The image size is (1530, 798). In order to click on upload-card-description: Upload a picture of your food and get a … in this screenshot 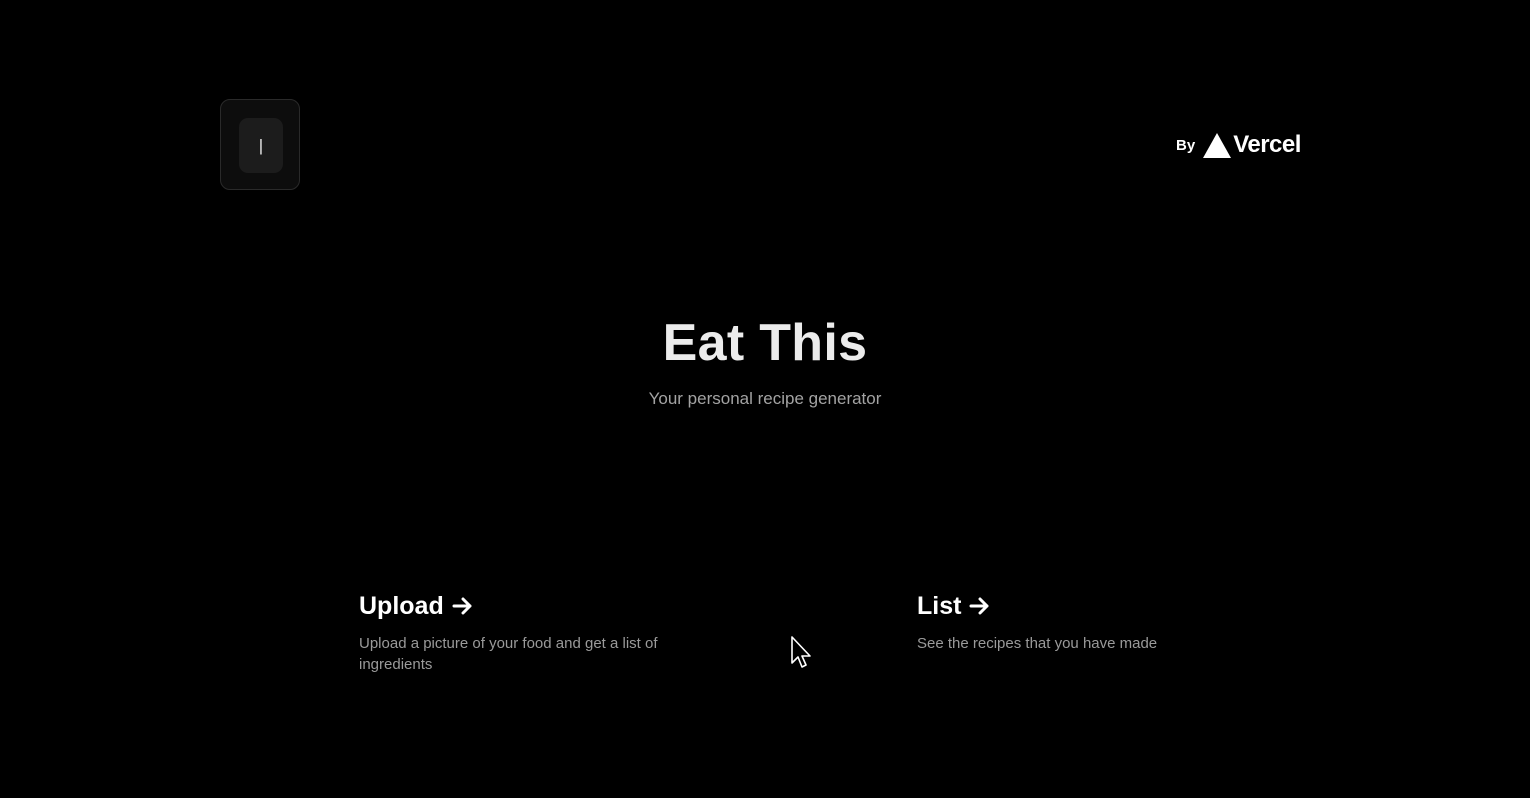, I will do `click(508, 654)`.